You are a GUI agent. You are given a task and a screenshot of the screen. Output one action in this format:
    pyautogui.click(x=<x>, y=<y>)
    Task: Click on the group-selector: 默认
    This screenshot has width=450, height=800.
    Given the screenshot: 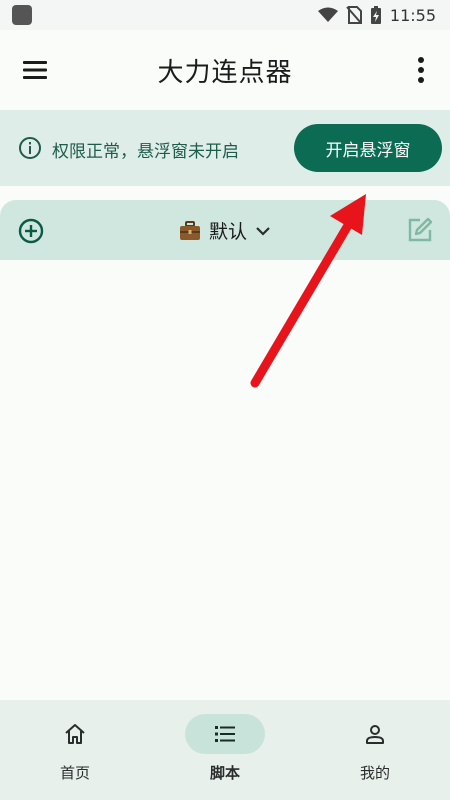 What is the action you would take?
    pyautogui.click(x=225, y=230)
    